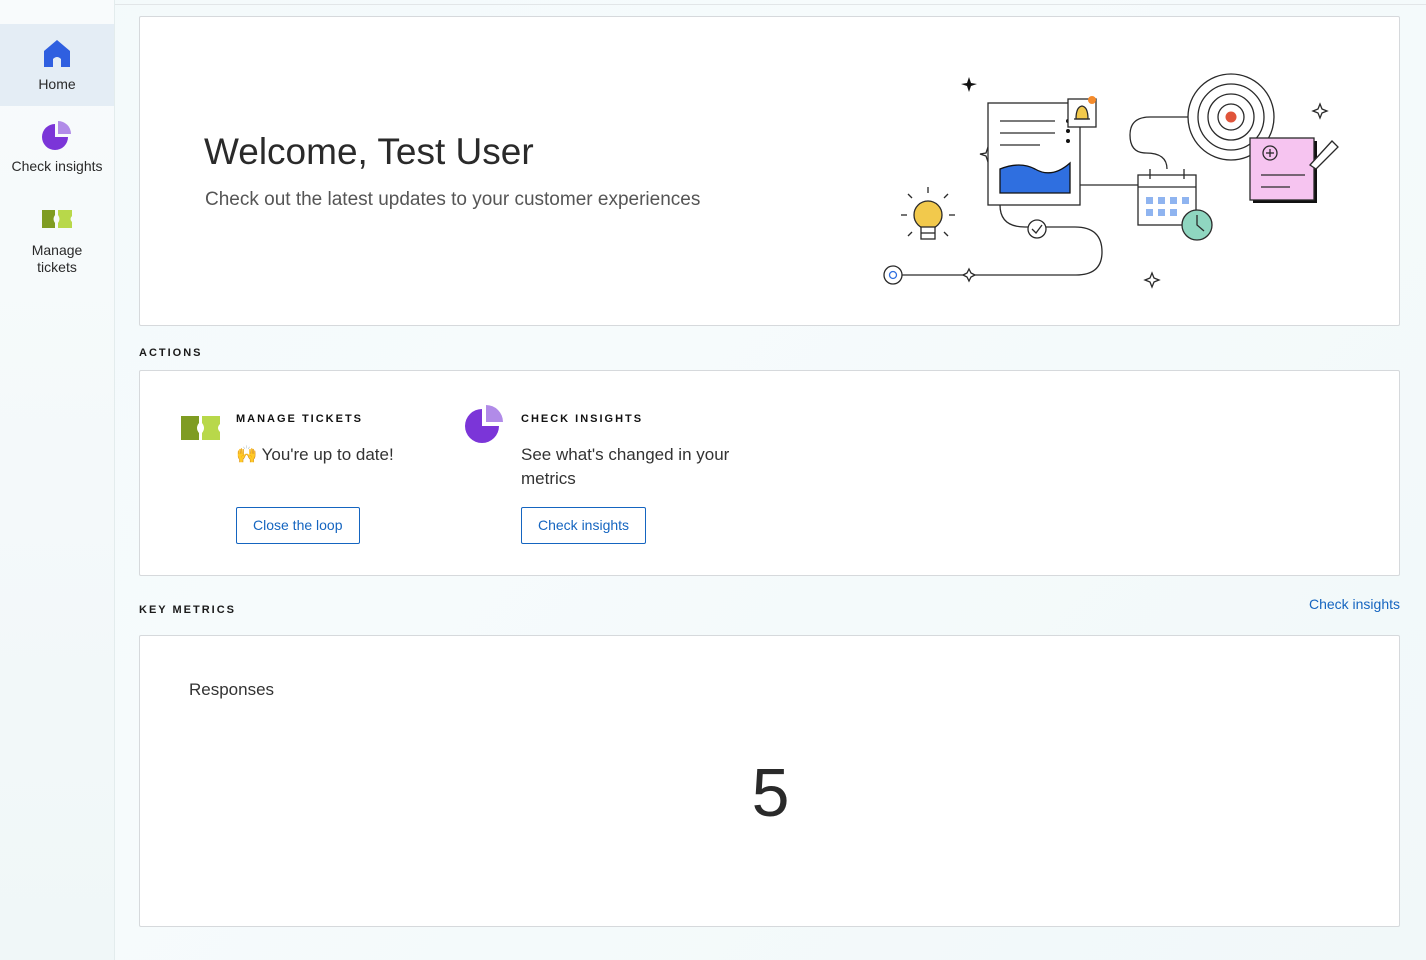  I want to click on sidebar-item-label: Home, so click(57, 84).